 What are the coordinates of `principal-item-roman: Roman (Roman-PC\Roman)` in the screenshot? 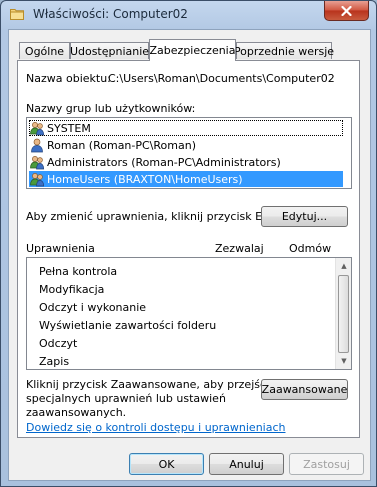 It's located at (112, 145).